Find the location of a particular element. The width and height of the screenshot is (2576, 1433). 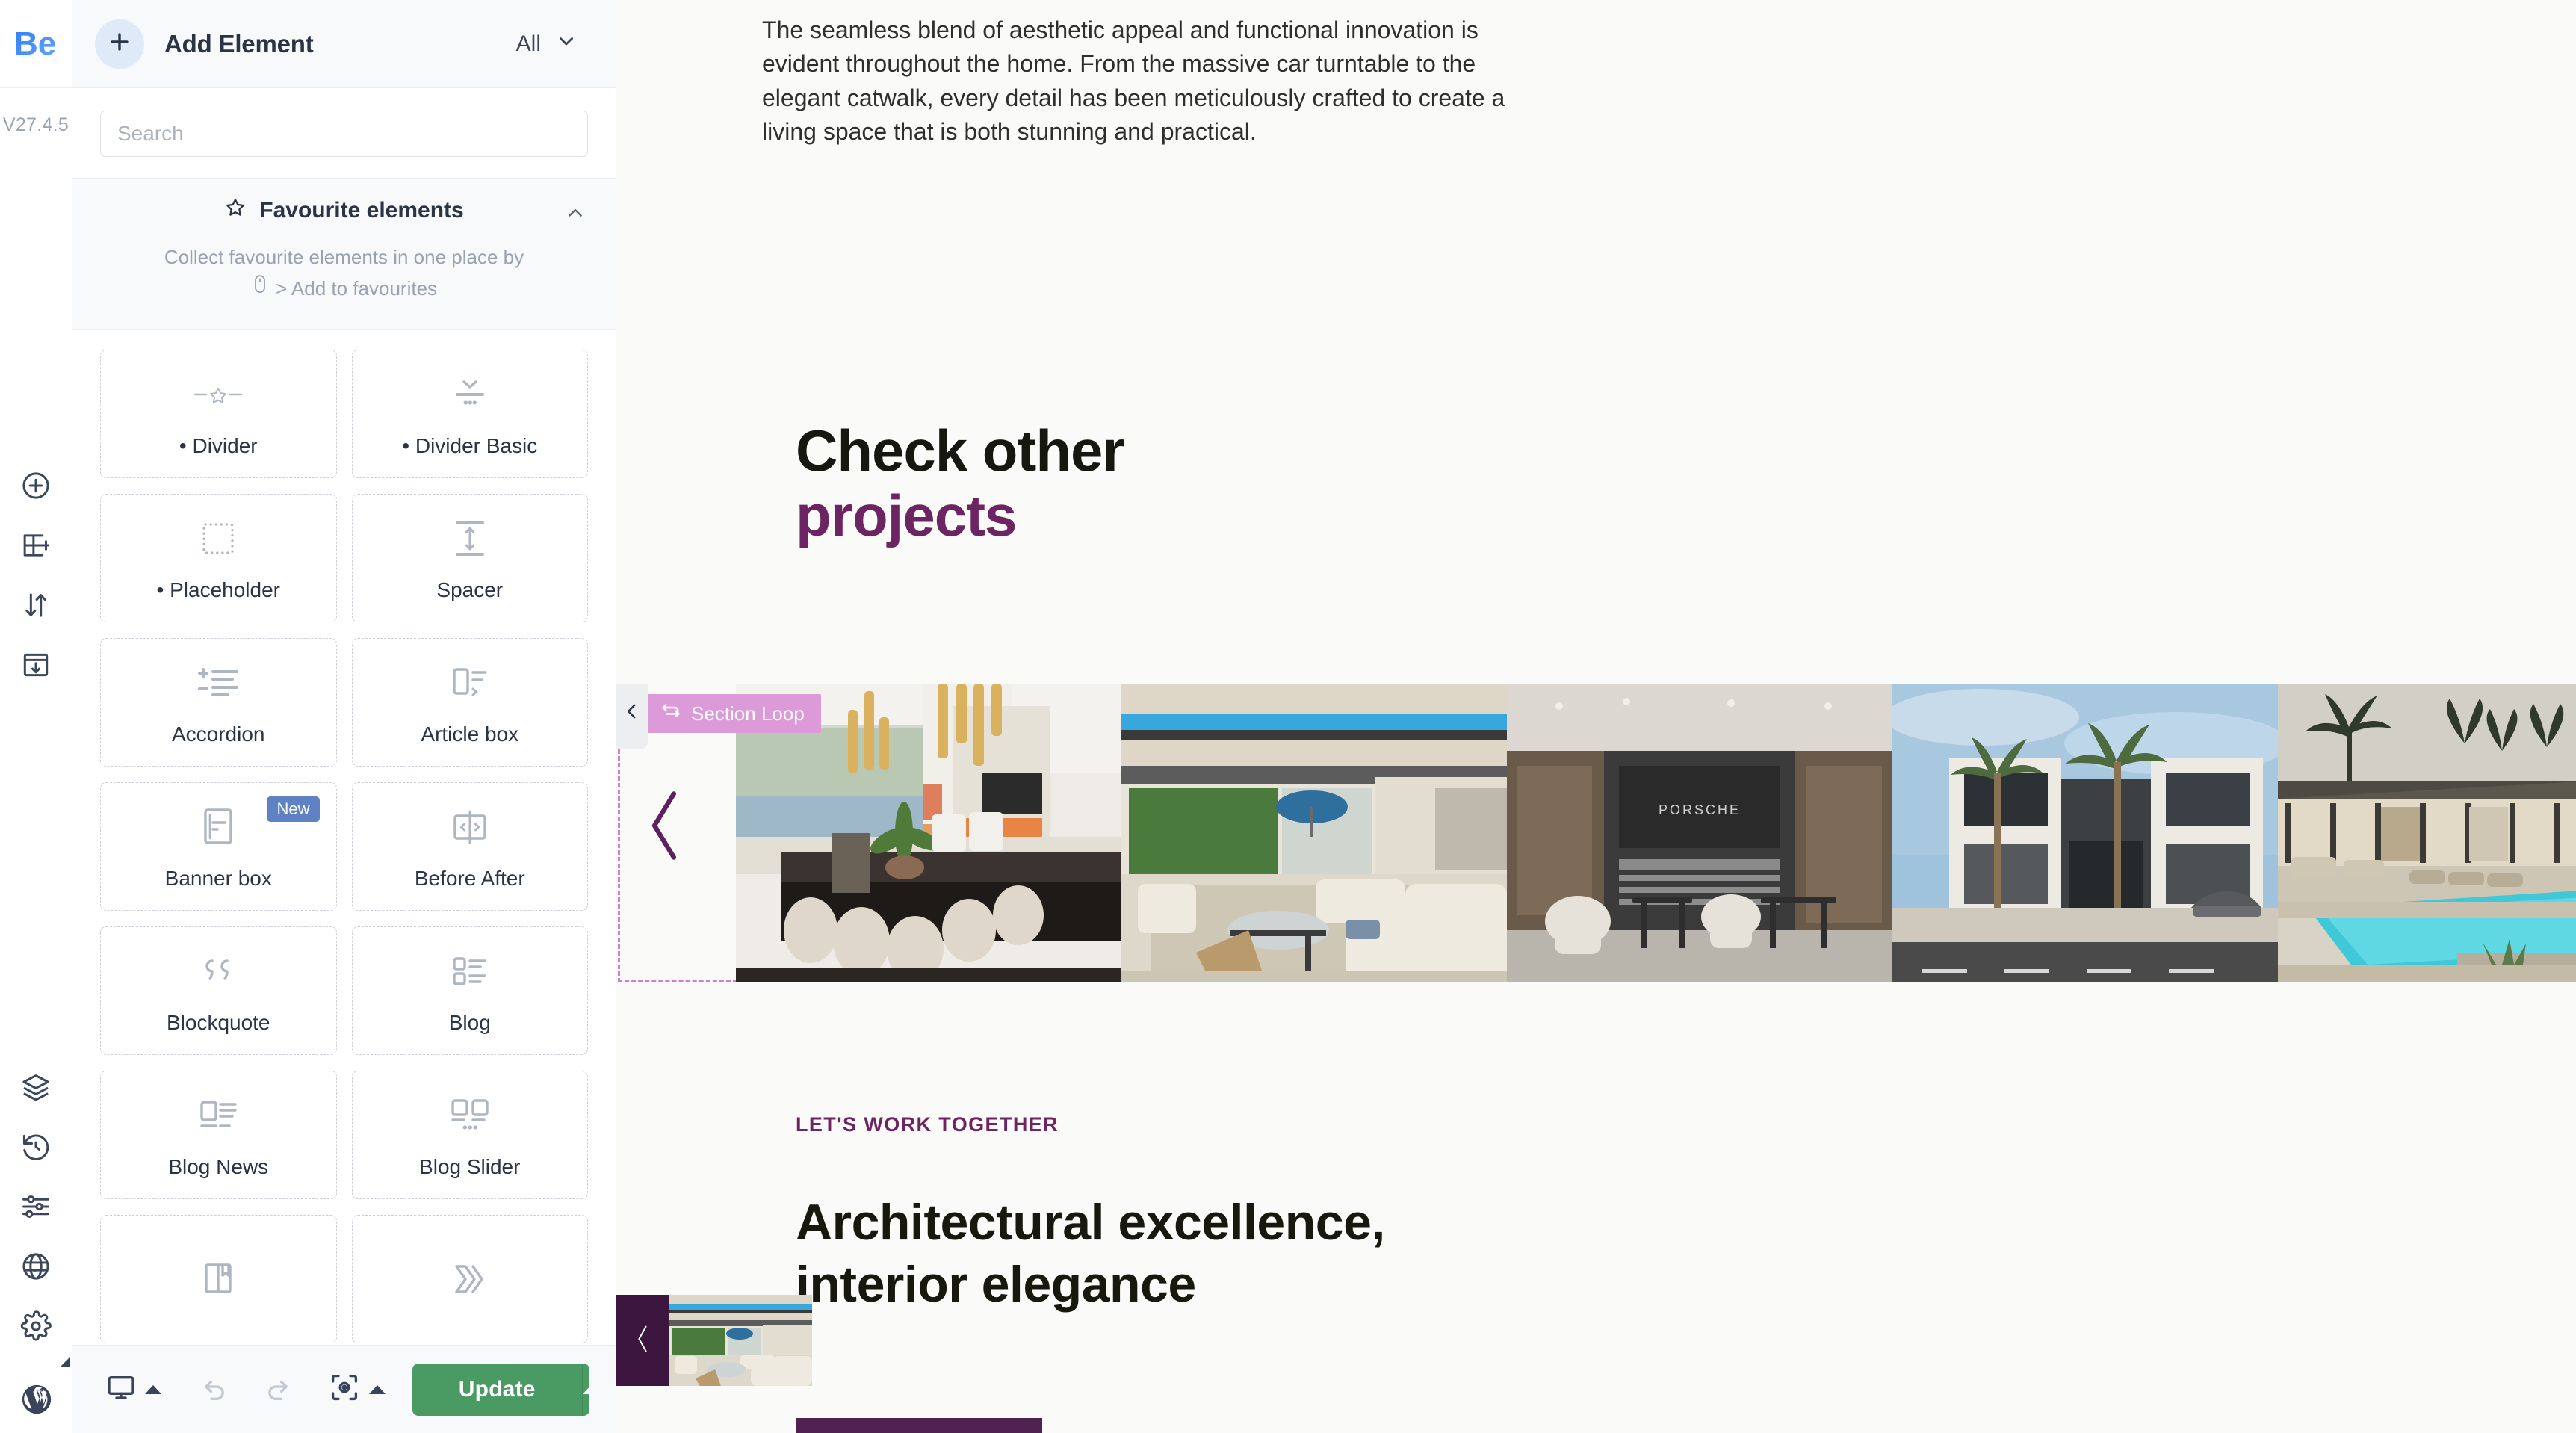

carousel-prev-arrow is located at coordinates (664, 827).